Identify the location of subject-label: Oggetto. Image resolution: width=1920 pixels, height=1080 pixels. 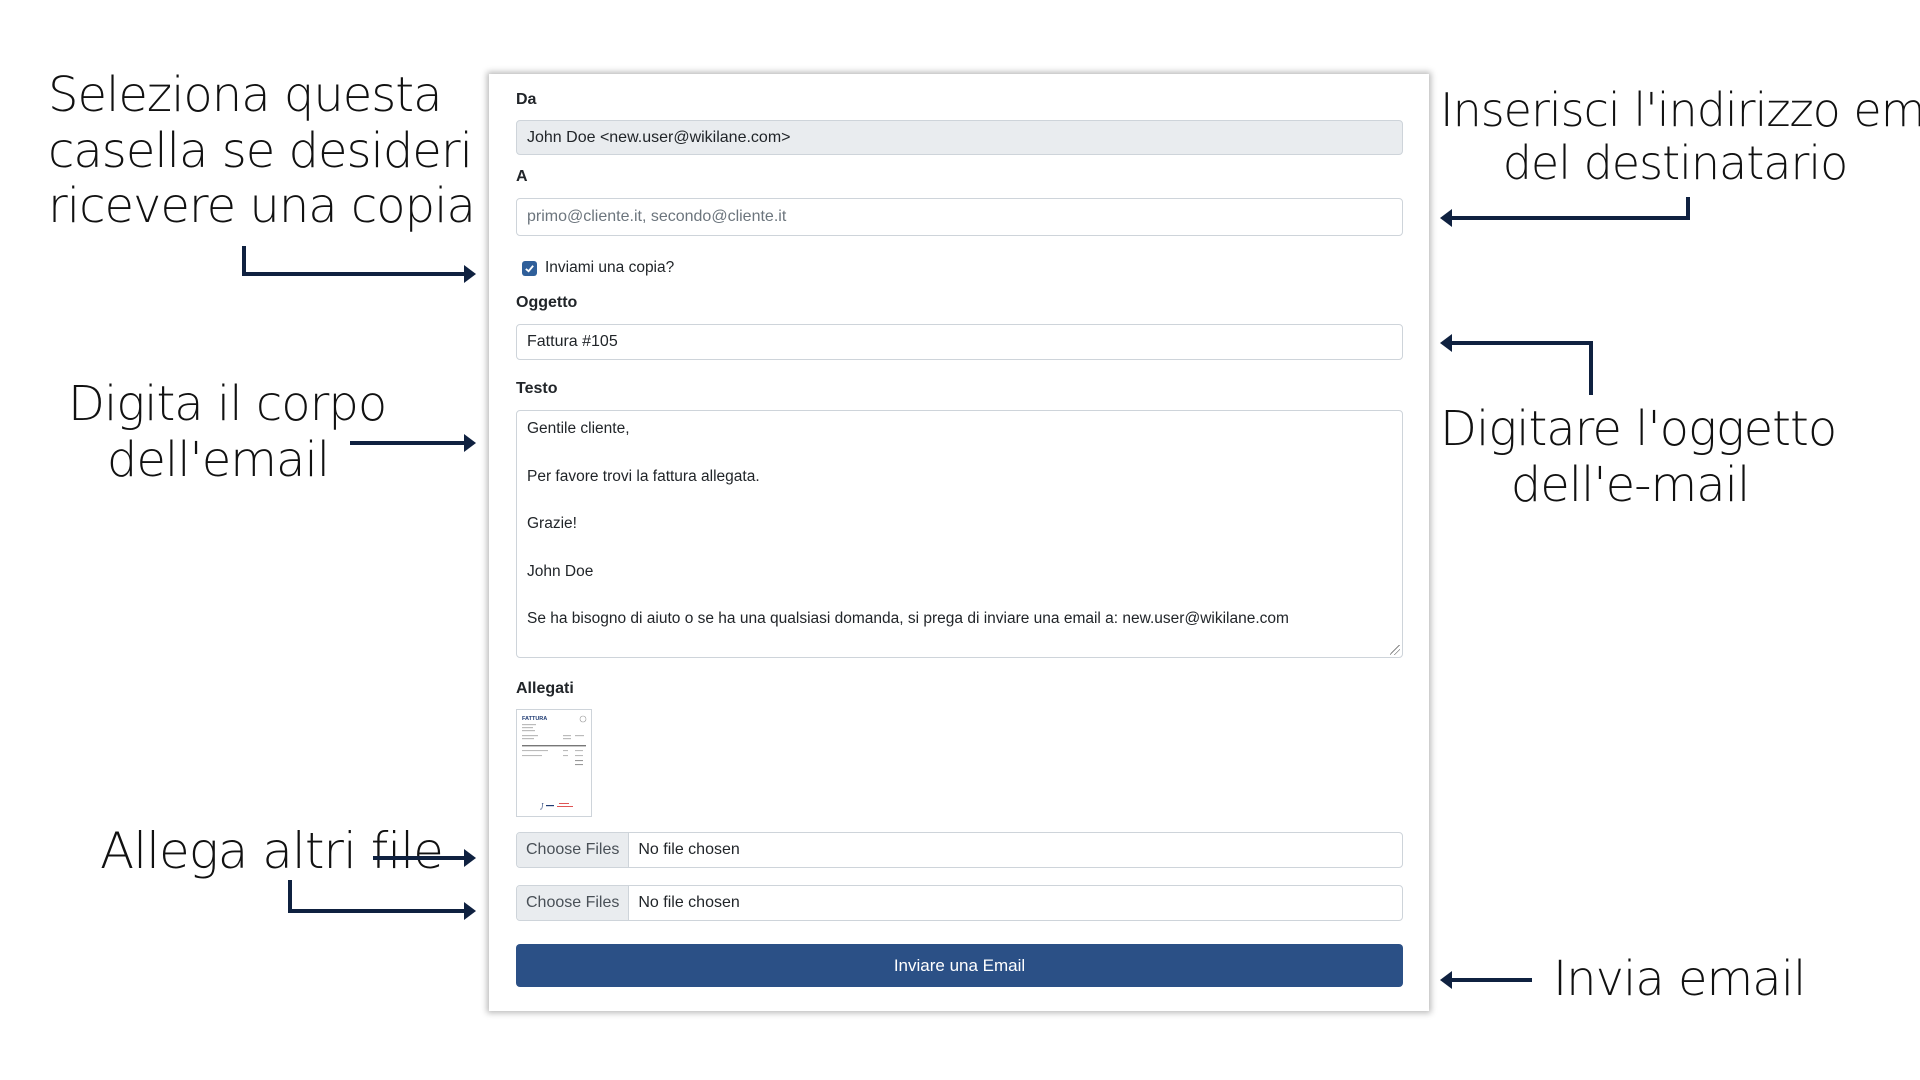
(547, 302).